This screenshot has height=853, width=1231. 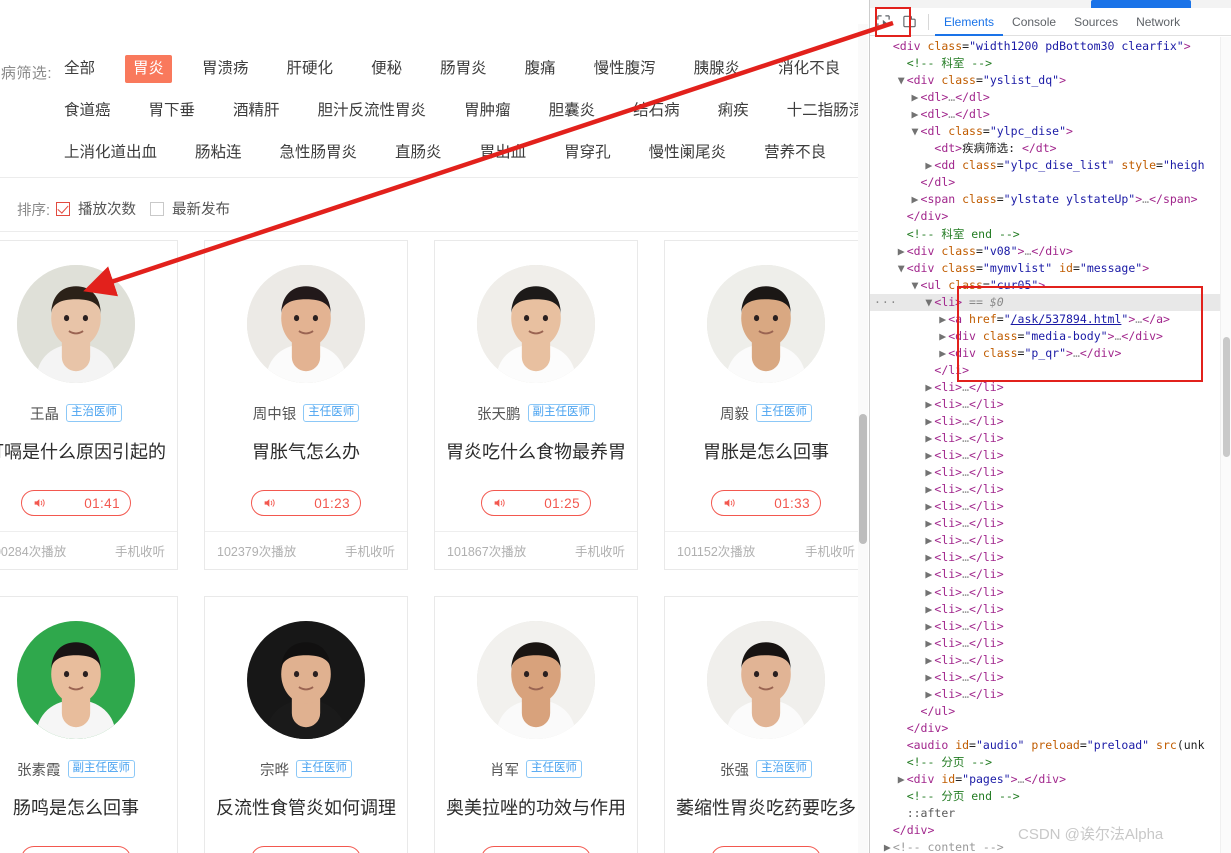 I want to click on dom-node-line: ▼ <dl class="ylpc_dise">, so click(x=1050, y=131).